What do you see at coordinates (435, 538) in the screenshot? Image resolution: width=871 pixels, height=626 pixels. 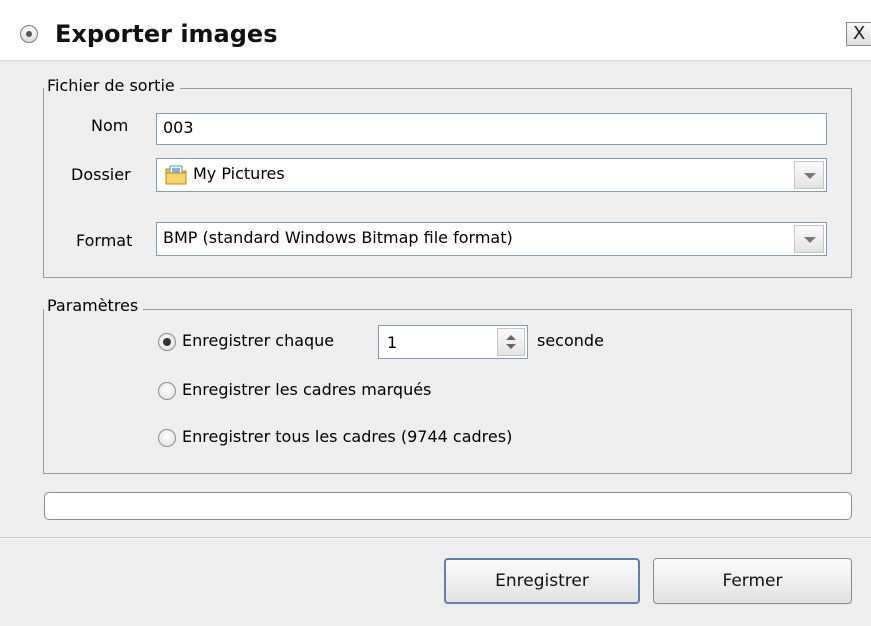 I see `button-separator` at bounding box center [435, 538].